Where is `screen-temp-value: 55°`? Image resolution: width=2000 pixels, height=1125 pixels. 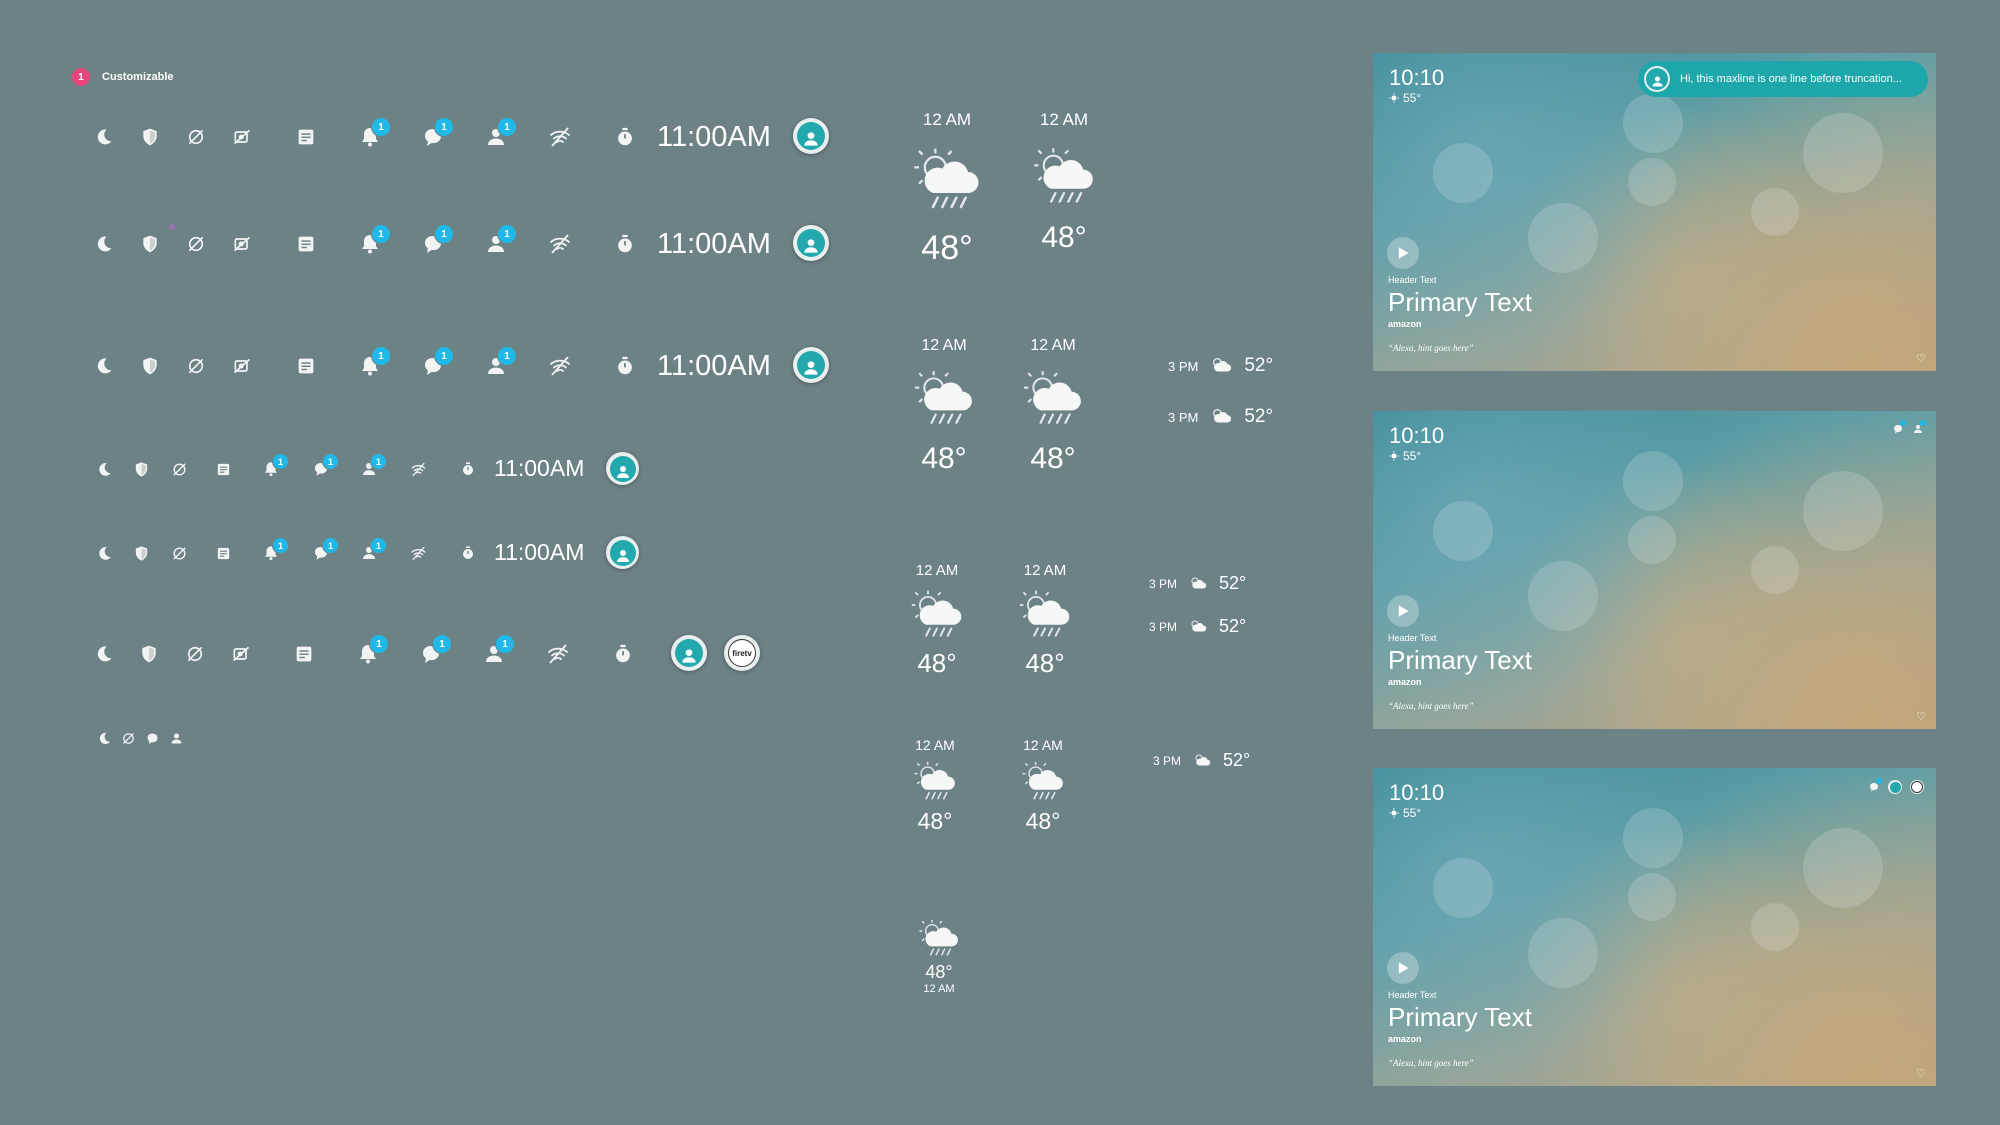 screen-temp-value: 55° is located at coordinates (1412, 98).